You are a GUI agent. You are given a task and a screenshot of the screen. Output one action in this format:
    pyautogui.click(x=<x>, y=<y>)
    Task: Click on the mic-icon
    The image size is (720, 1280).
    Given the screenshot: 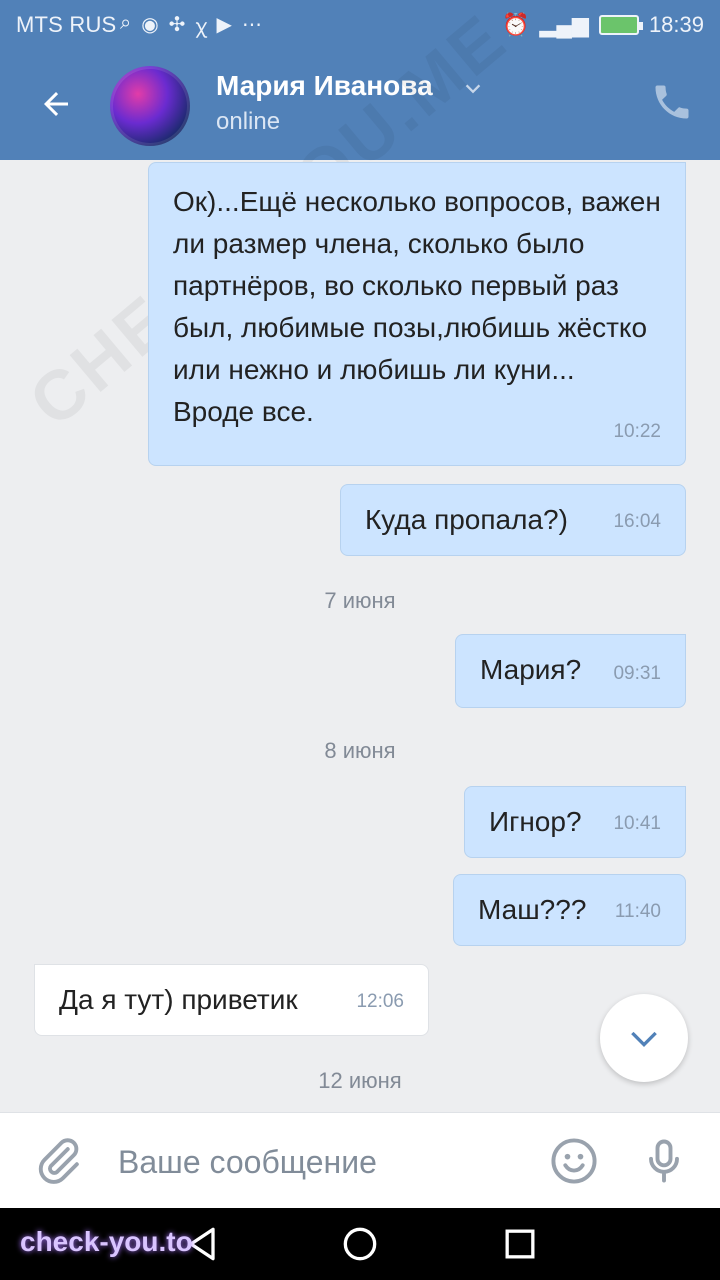 What is the action you would take?
    pyautogui.click(x=664, y=1161)
    